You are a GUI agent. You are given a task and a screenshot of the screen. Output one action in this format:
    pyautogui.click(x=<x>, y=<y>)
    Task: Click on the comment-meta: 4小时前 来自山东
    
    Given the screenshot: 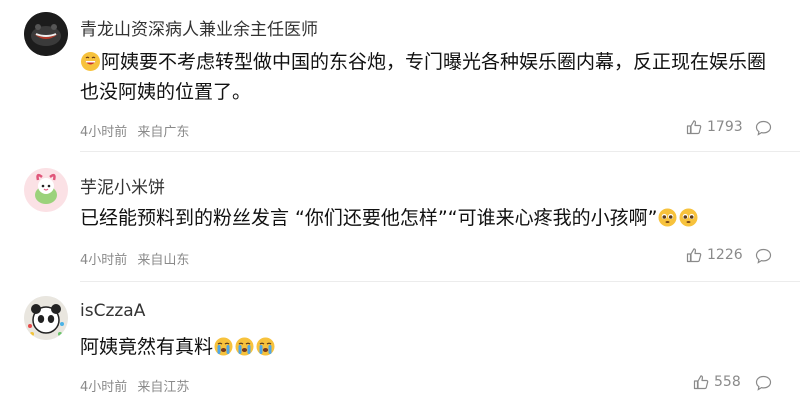 What is the action you would take?
    pyautogui.click(x=134, y=258)
    